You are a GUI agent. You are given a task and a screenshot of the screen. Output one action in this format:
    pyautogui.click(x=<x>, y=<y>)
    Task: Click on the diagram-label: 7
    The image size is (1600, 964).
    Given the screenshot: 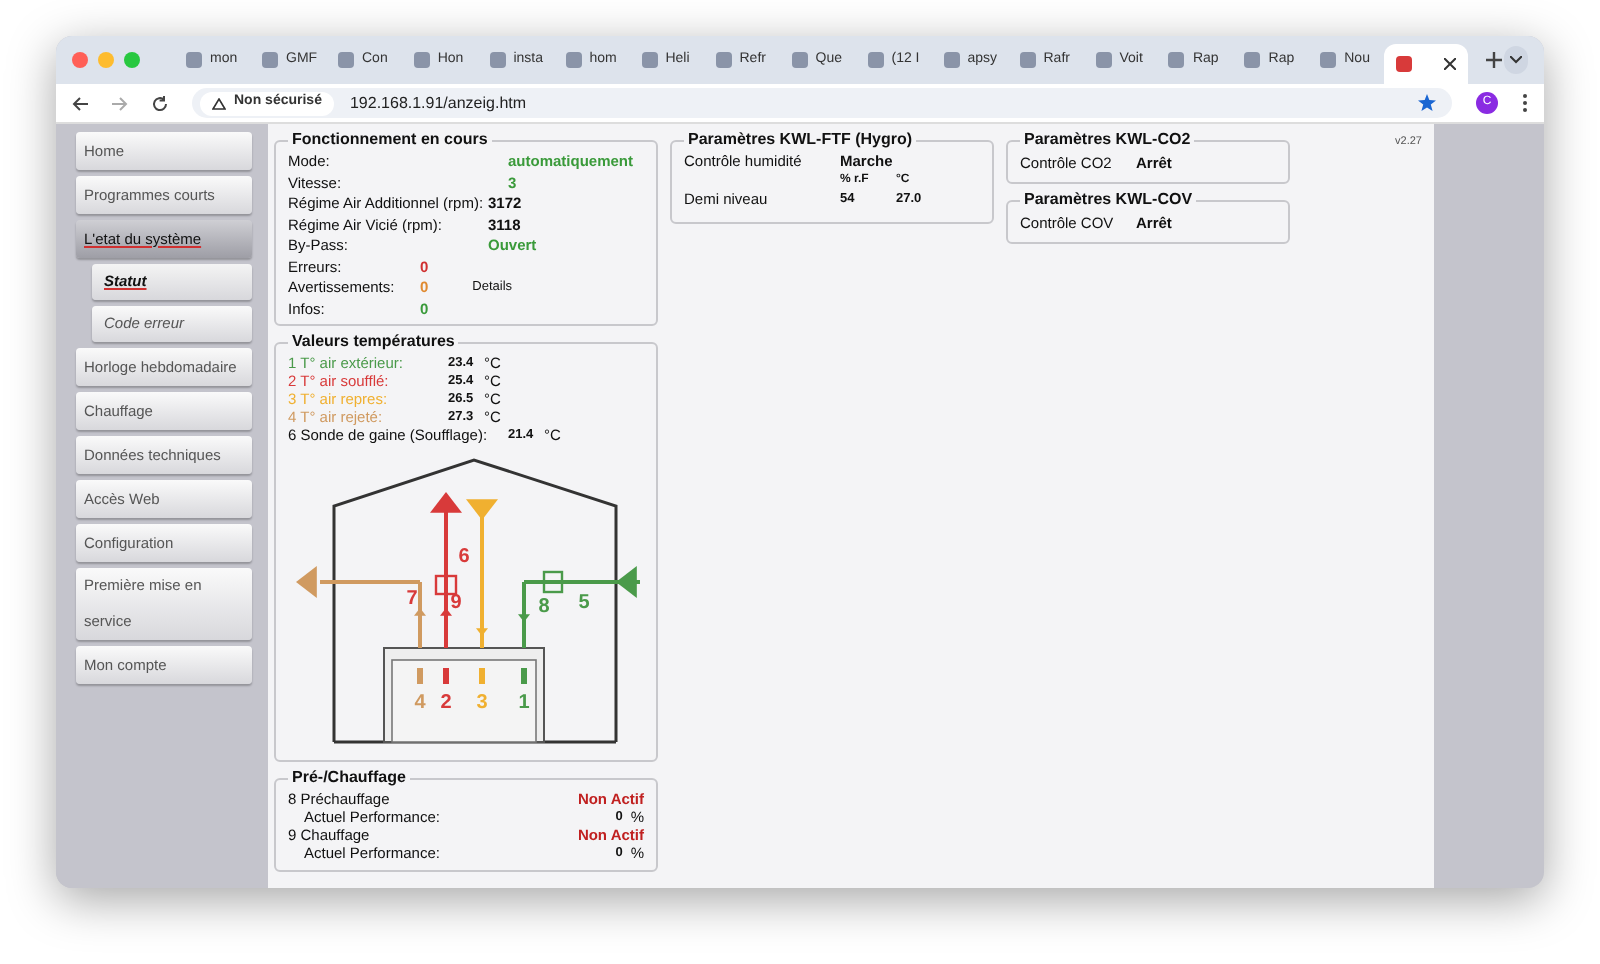 What is the action you would take?
    pyautogui.click(x=412, y=599)
    